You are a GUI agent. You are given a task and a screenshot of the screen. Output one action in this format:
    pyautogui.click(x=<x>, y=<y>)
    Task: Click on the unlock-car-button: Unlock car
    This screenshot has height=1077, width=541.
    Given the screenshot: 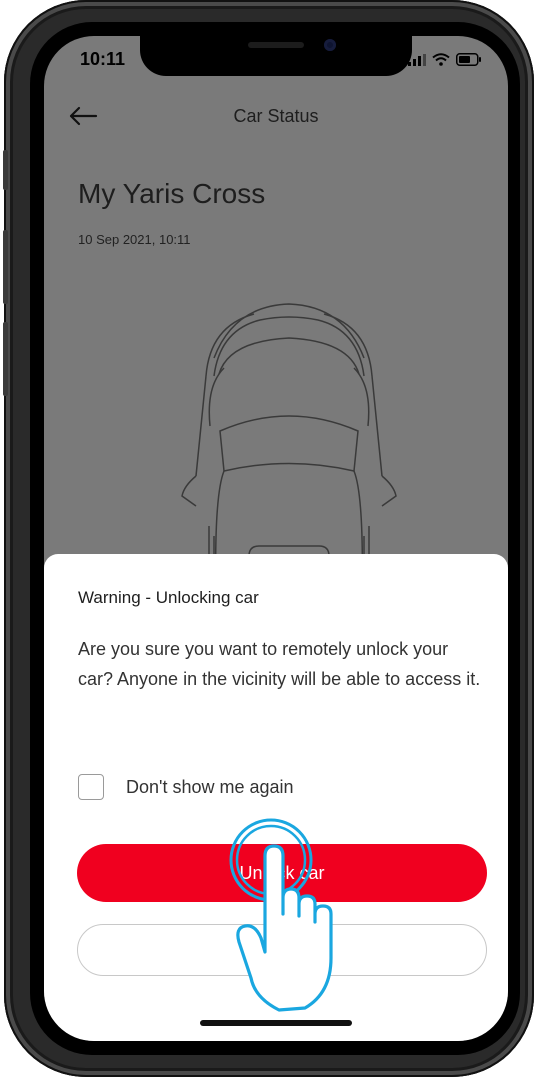 What is the action you would take?
    pyautogui.click(x=282, y=873)
    